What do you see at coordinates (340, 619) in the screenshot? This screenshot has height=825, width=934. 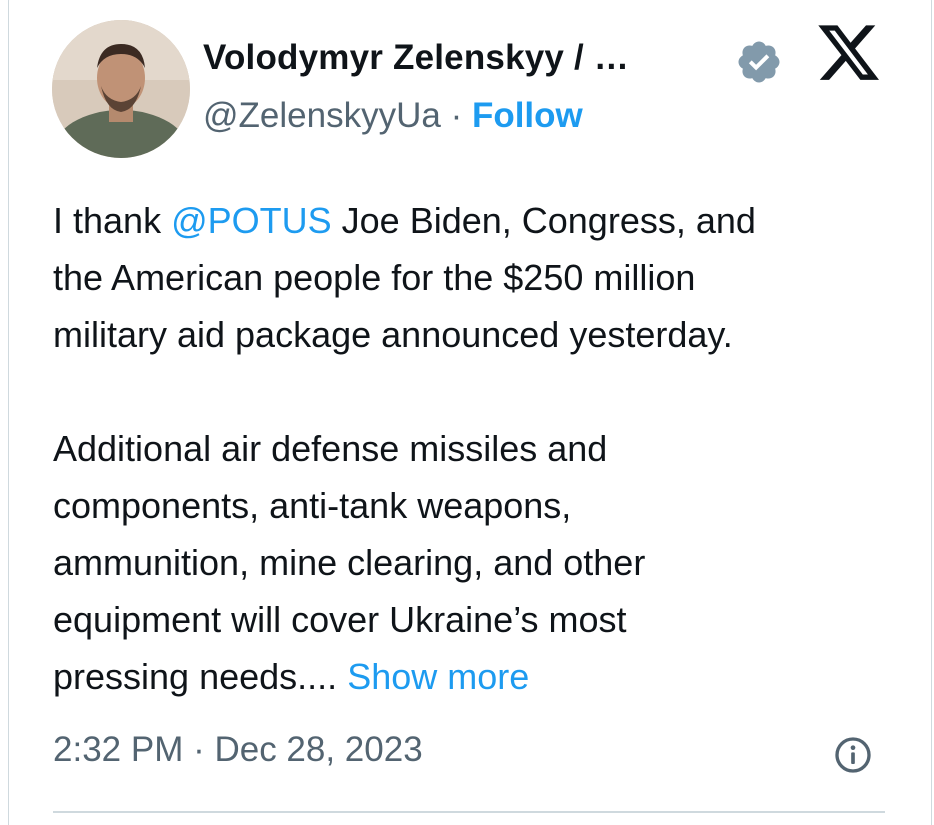 I see `tweet-text-line7: equipment will cover Ukraine’s most` at bounding box center [340, 619].